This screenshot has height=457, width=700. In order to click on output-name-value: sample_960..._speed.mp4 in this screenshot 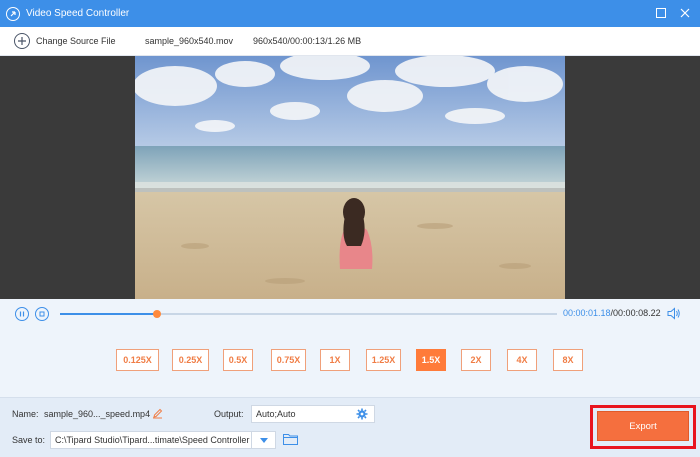, I will do `click(97, 414)`.